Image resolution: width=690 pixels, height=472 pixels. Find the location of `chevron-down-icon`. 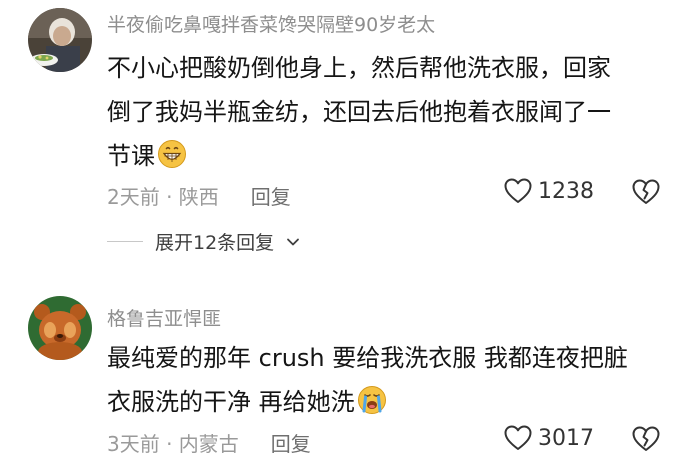

chevron-down-icon is located at coordinates (293, 241).